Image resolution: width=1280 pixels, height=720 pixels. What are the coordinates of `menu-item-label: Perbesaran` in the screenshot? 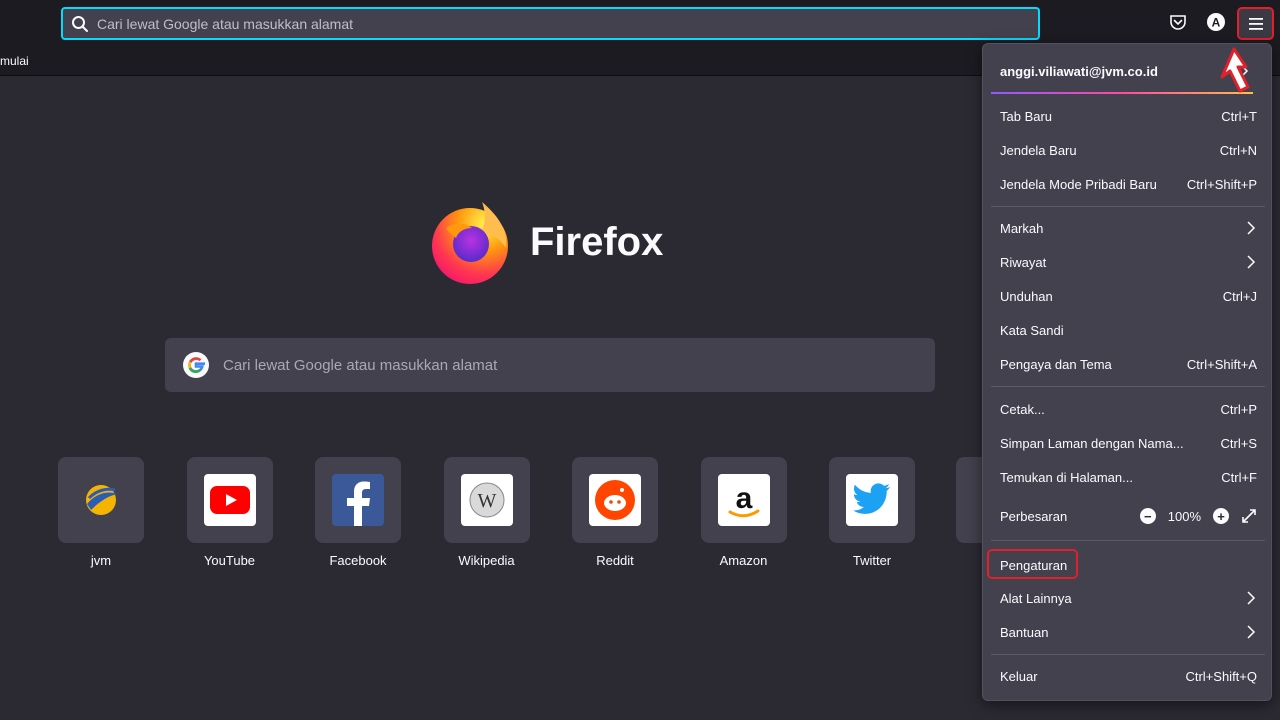 It's located at (1034, 516).